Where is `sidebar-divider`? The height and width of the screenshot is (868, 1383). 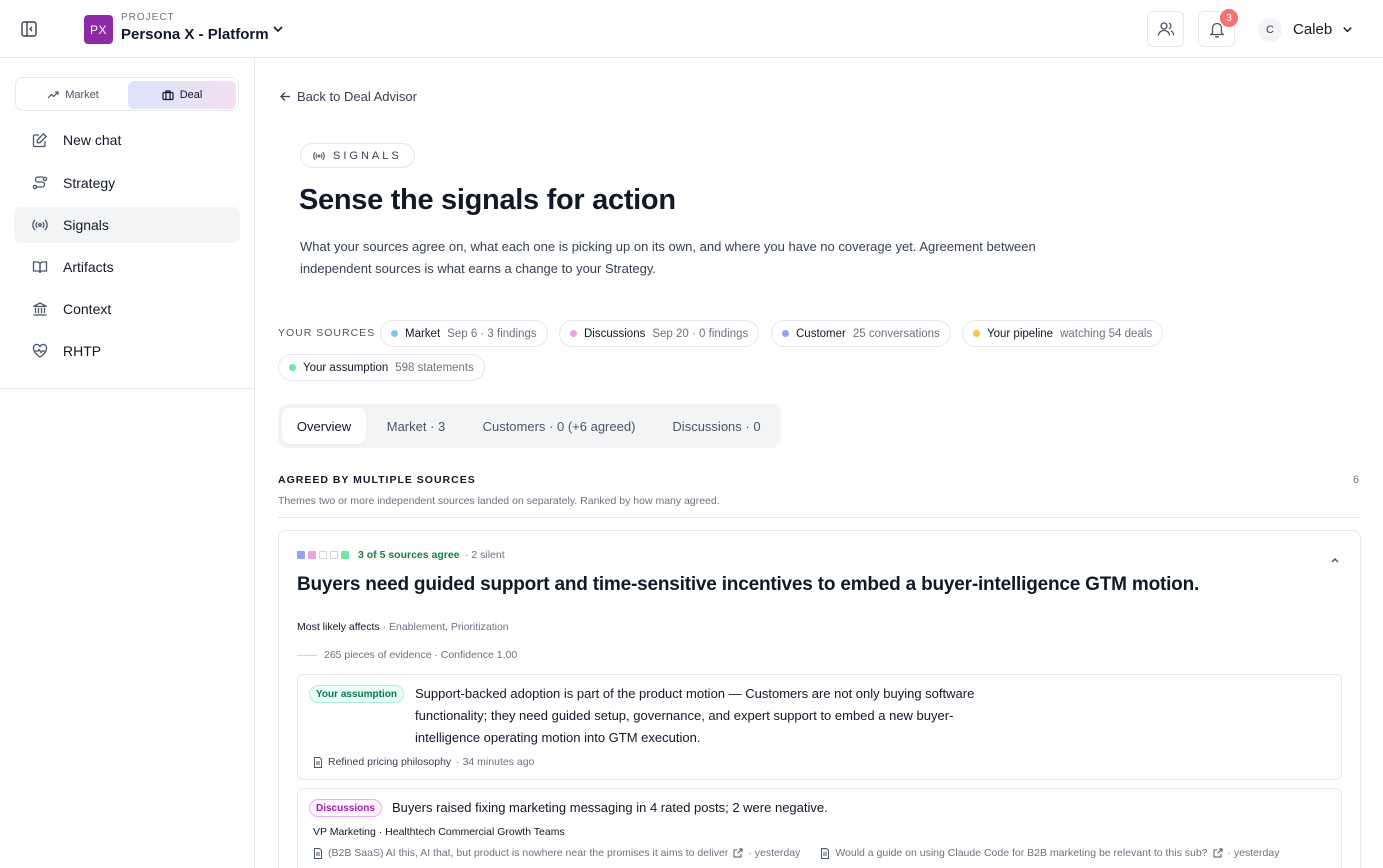
sidebar-divider is located at coordinates (127, 388).